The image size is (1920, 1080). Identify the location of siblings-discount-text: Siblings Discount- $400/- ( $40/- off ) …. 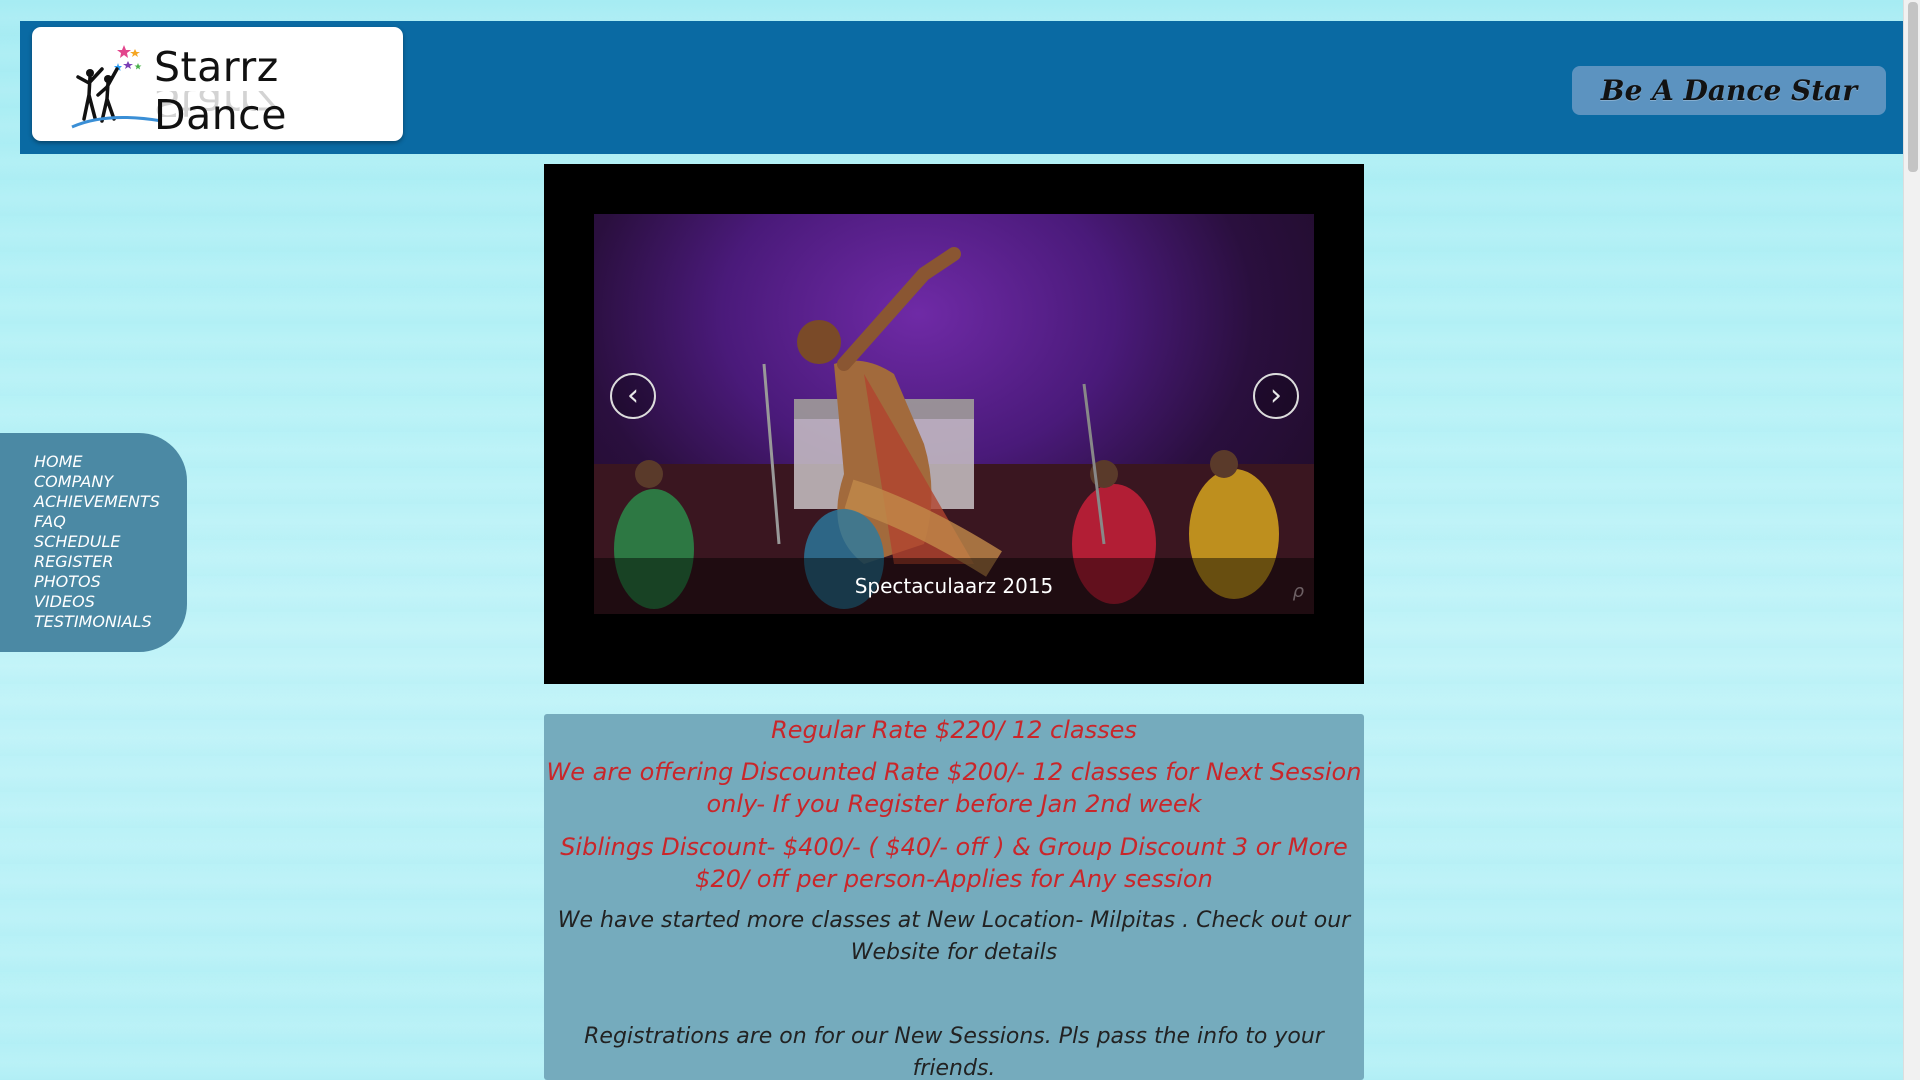
(954, 863).